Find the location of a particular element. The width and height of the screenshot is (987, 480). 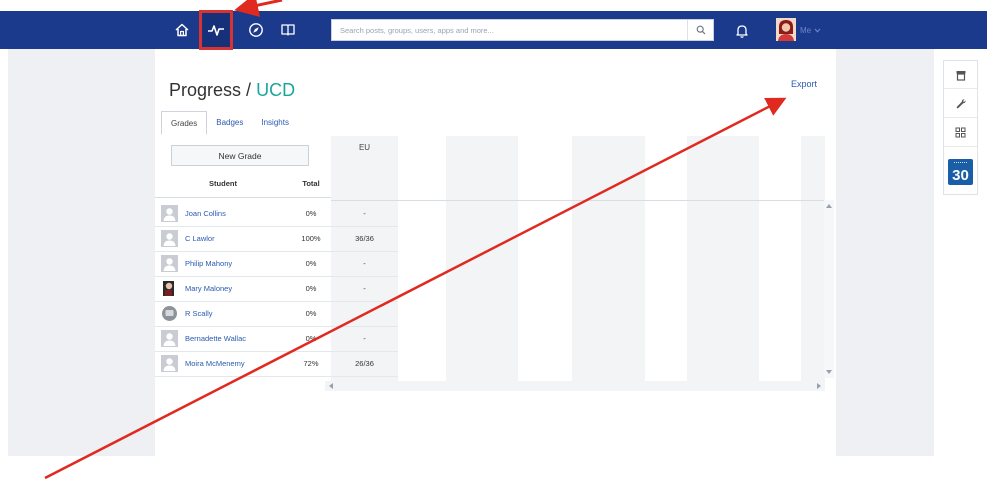

explore-button is located at coordinates (256, 30).